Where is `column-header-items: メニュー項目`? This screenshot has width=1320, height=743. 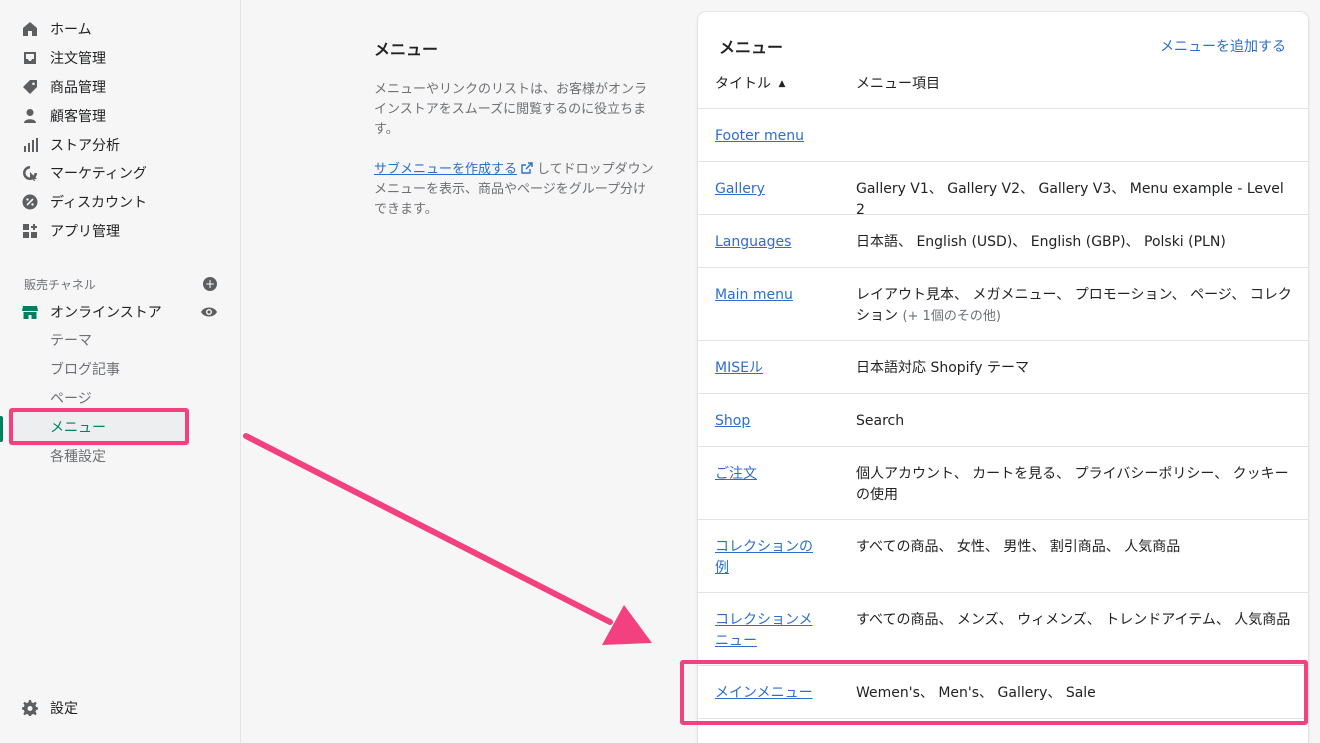 column-header-items: メニュー項目 is located at coordinates (898, 84).